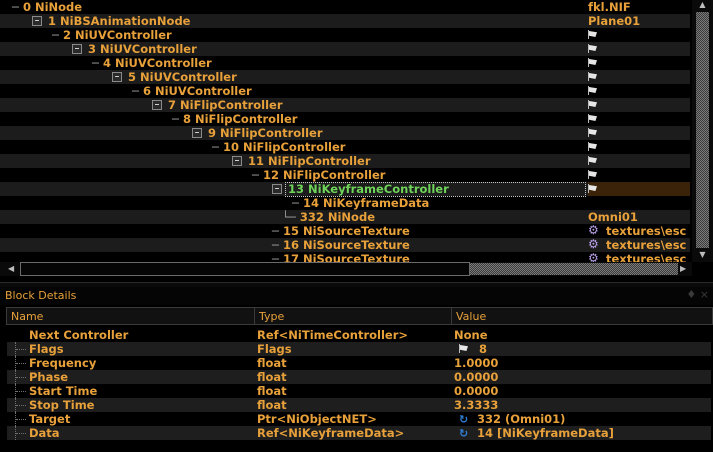 This screenshot has height=452, width=713. What do you see at coordinates (574, 269) in the screenshot?
I see `horizontal-scroll-track` at bounding box center [574, 269].